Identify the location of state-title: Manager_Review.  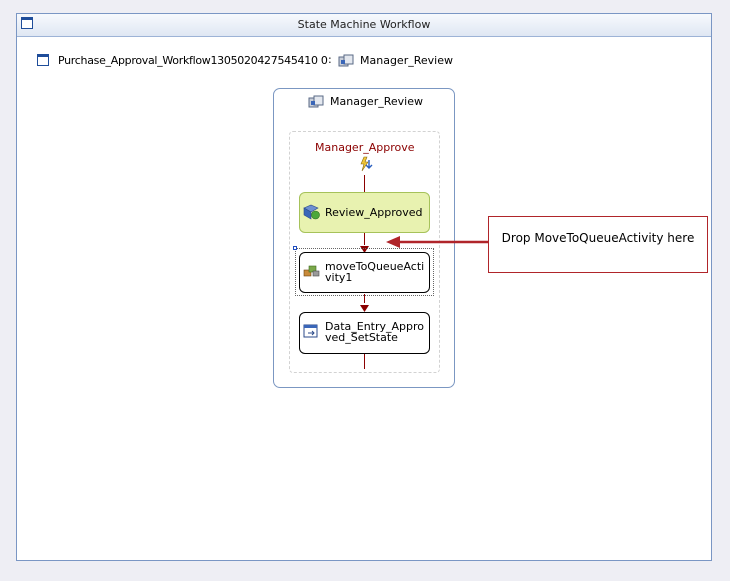
(376, 101).